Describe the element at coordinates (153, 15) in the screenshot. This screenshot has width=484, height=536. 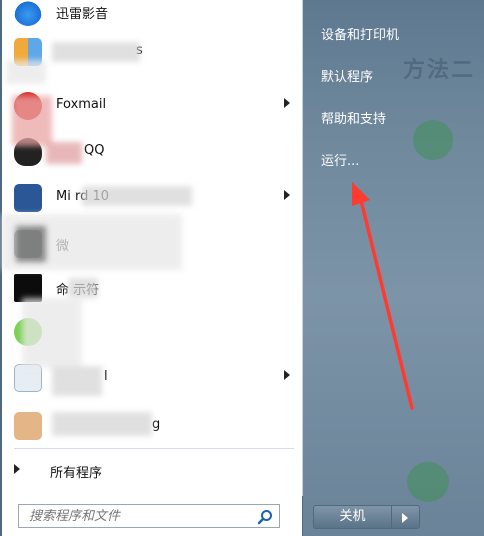
I see `program-item-xunlei: 迅雷影音` at that location.